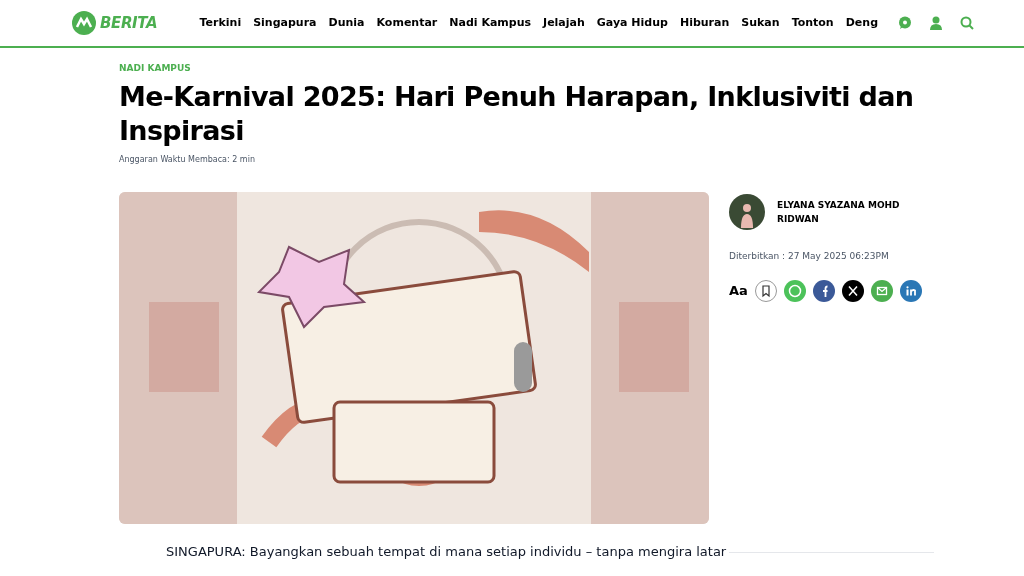 This screenshot has width=1024, height=576. Describe the element at coordinates (747, 211) in the screenshot. I see `avatar-icon` at that location.